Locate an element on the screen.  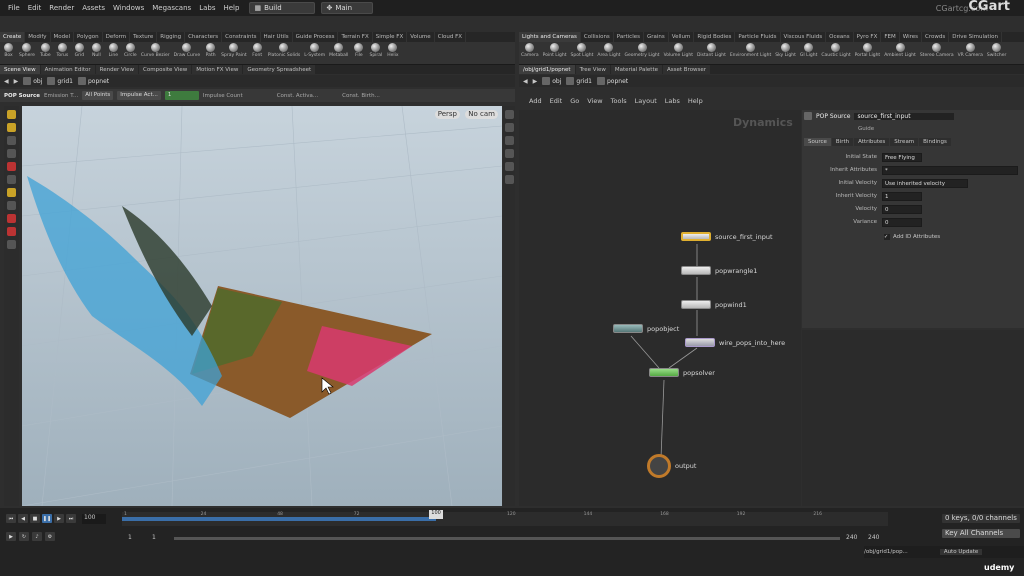
network-menu-go: Go is located at coordinates (574, 101).